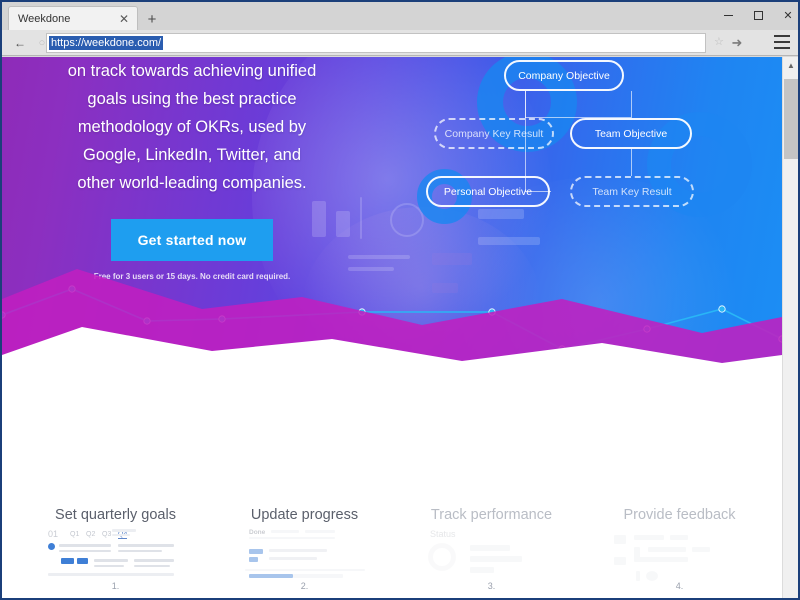 The width and height of the screenshot is (800, 600). What do you see at coordinates (790, 327) in the screenshot?
I see `page-scrollbar: ▲` at bounding box center [790, 327].